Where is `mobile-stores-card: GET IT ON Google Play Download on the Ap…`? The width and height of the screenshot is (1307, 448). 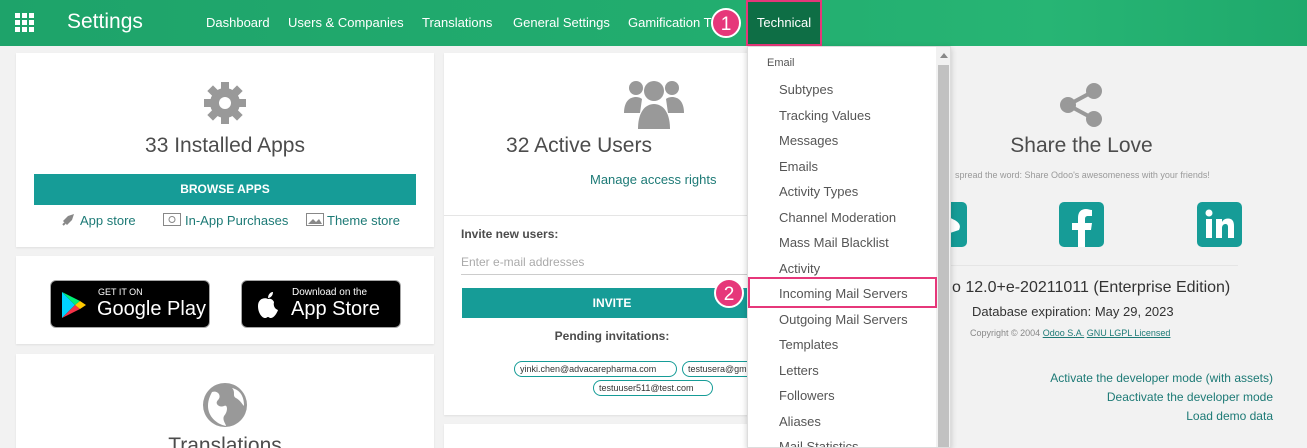
mobile-stores-card: GET IT ON Google Play Download on the Ap… is located at coordinates (225, 300).